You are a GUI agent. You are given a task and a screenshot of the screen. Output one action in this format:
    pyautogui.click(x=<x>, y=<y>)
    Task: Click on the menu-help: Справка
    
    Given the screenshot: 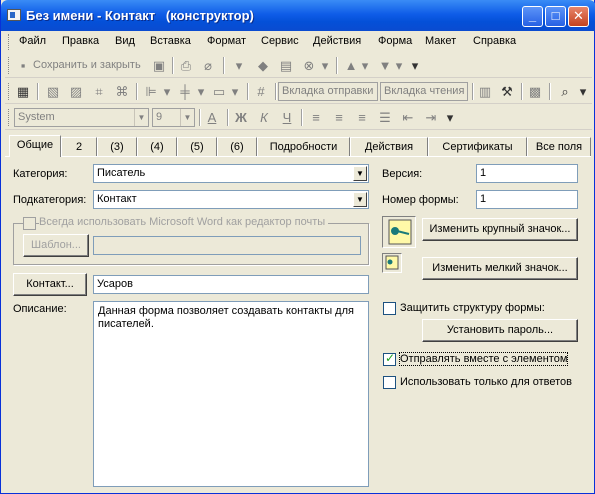 What is the action you would take?
    pyautogui.click(x=494, y=41)
    